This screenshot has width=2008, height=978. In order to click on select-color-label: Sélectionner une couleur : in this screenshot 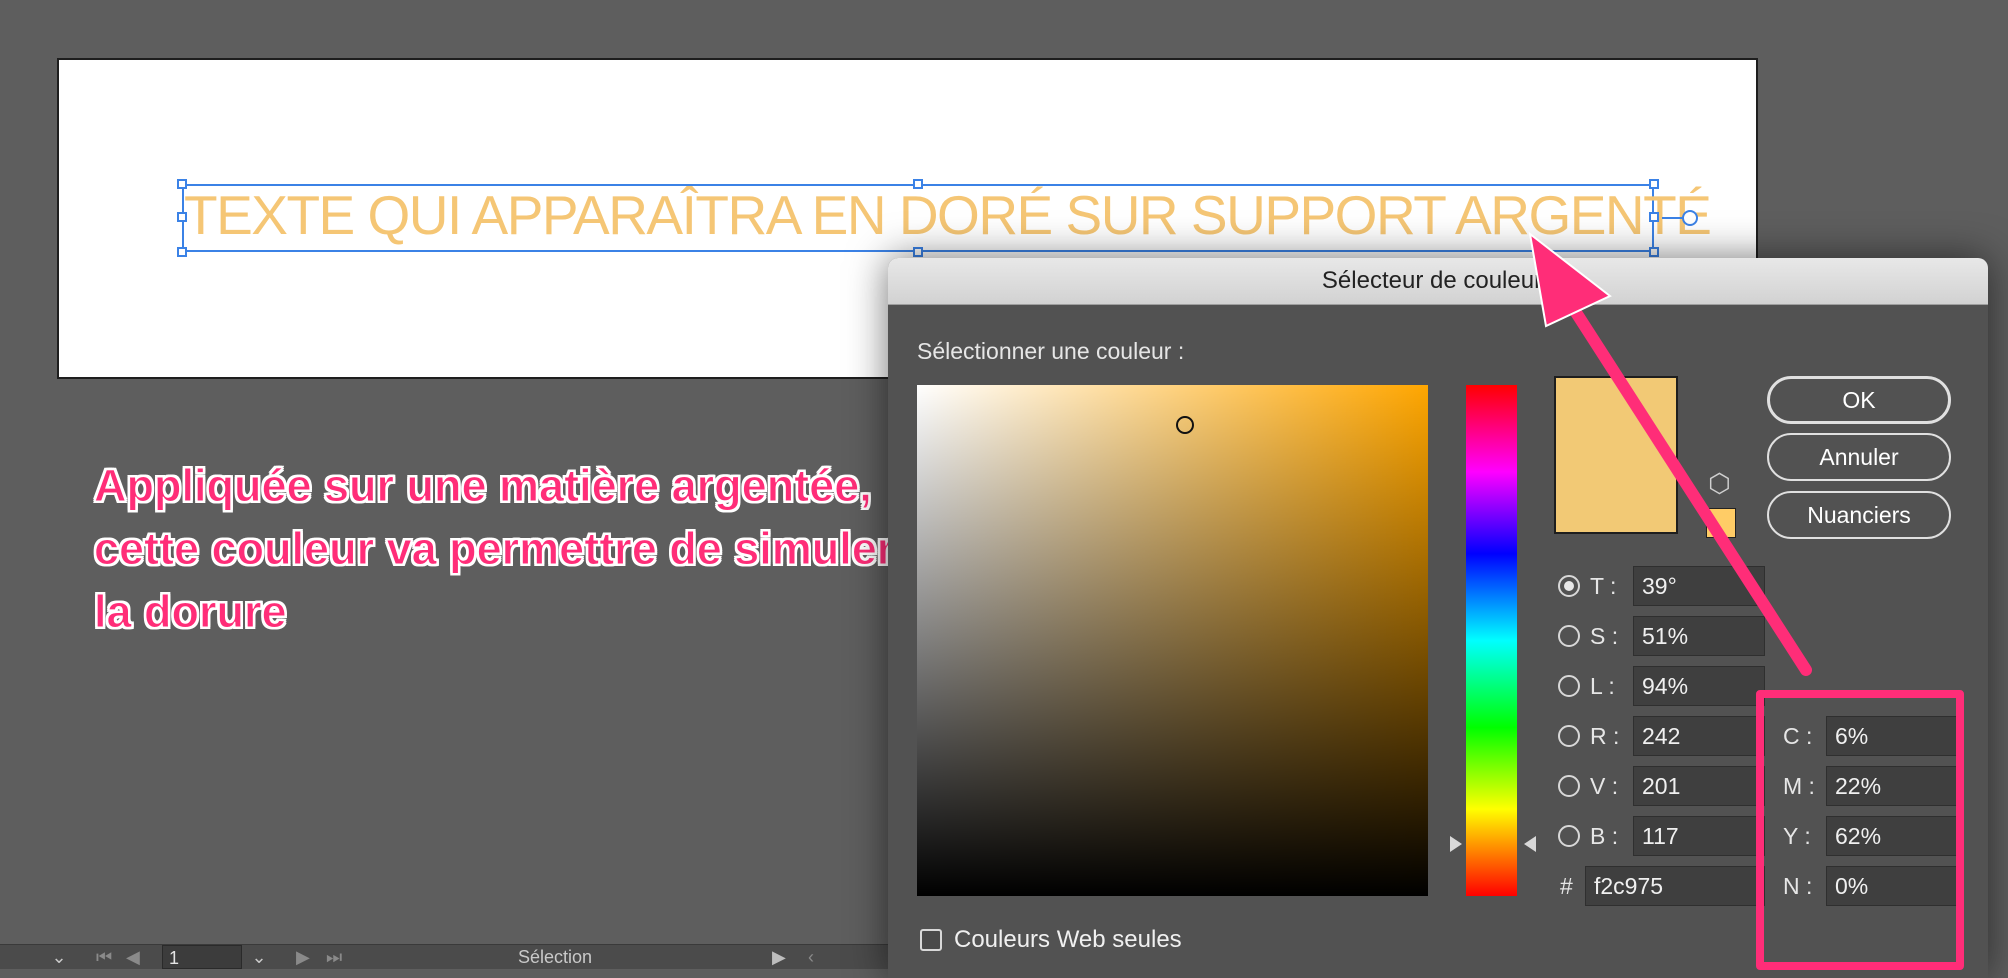, I will do `click(1051, 351)`.